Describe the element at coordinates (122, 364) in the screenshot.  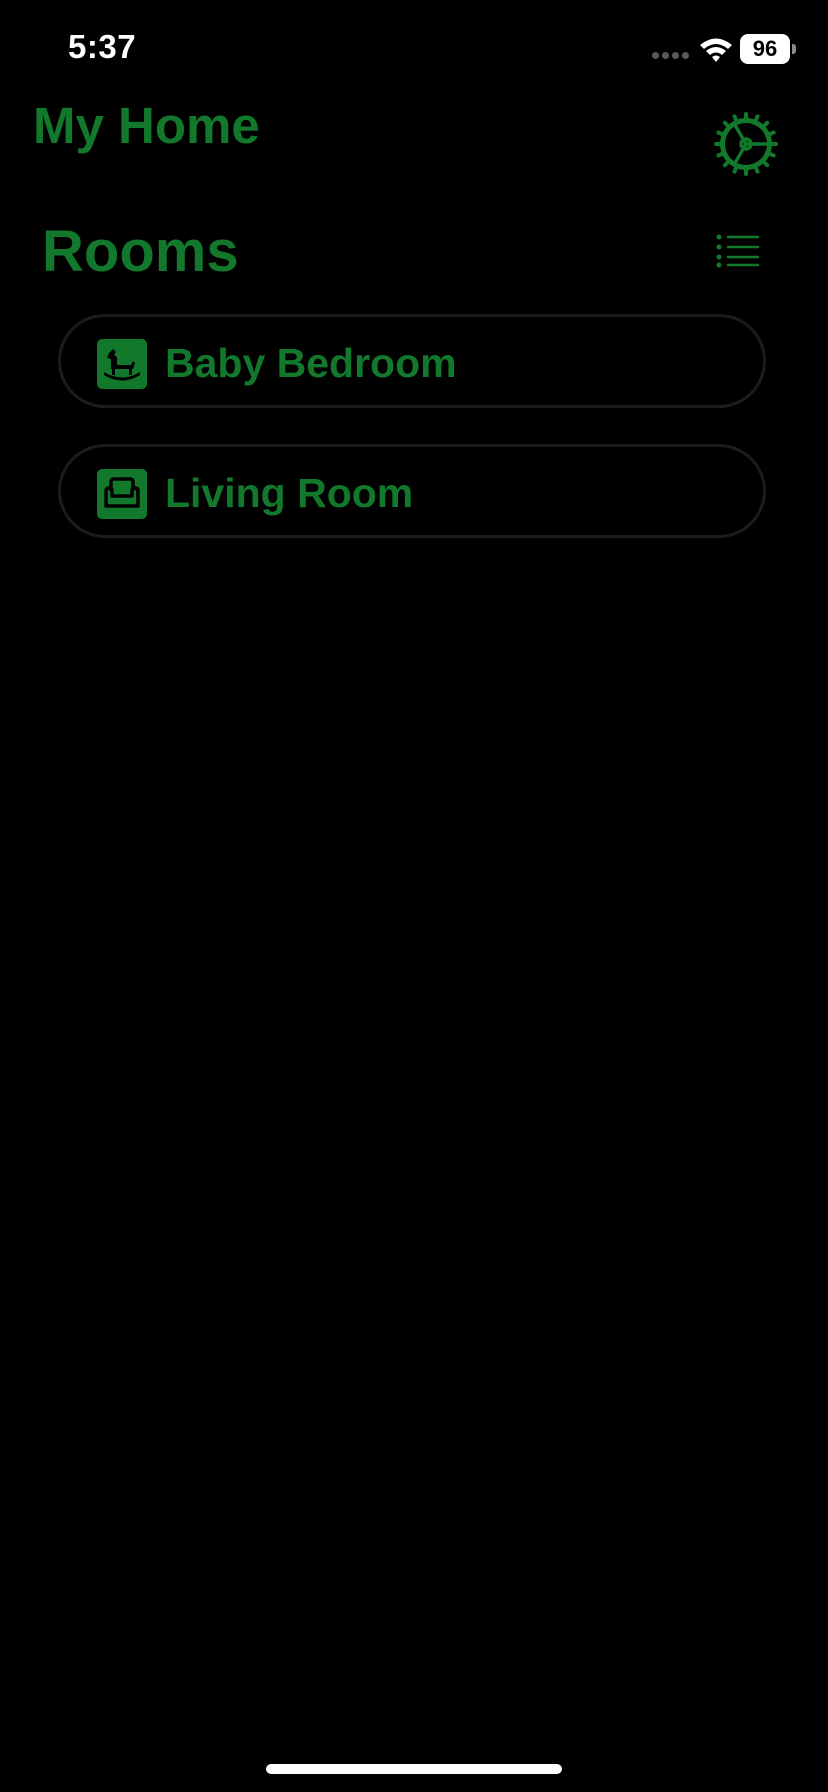
I see `rocking-horse-icon` at that location.